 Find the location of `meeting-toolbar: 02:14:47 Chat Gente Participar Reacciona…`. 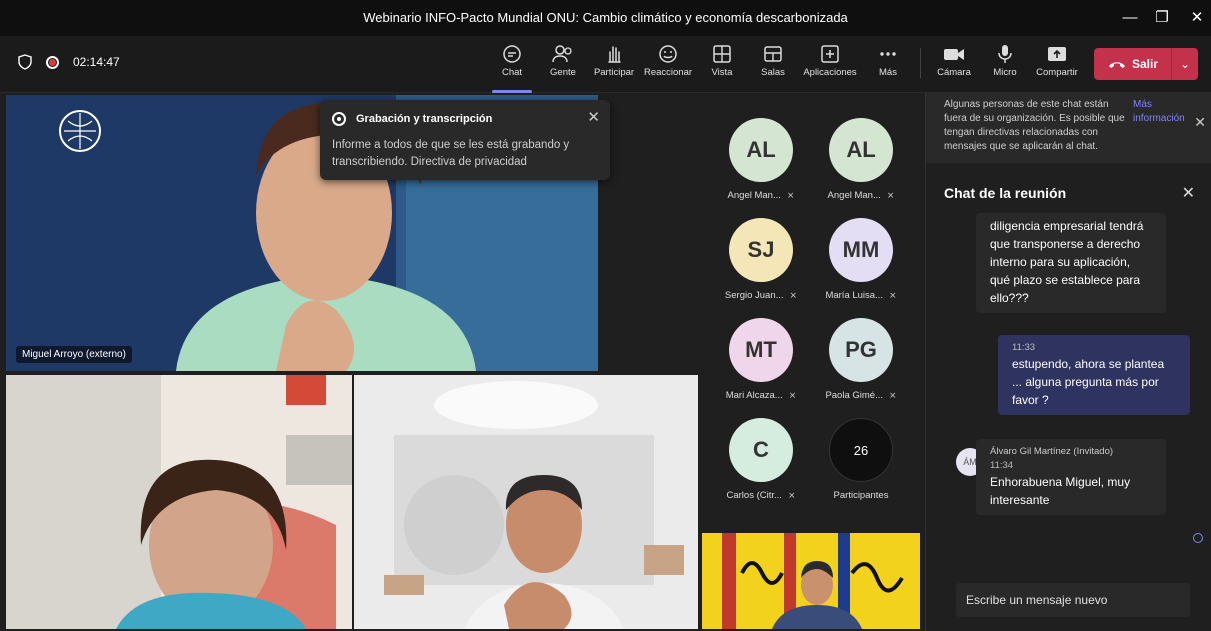

meeting-toolbar: 02:14:47 Chat Gente Participar Reacciona… is located at coordinates (605, 64).